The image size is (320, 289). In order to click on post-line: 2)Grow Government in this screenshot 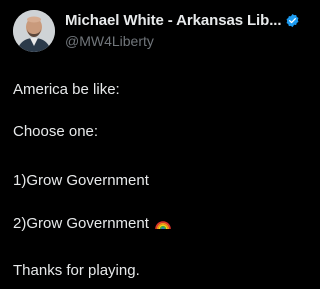, I will do `click(81, 223)`.